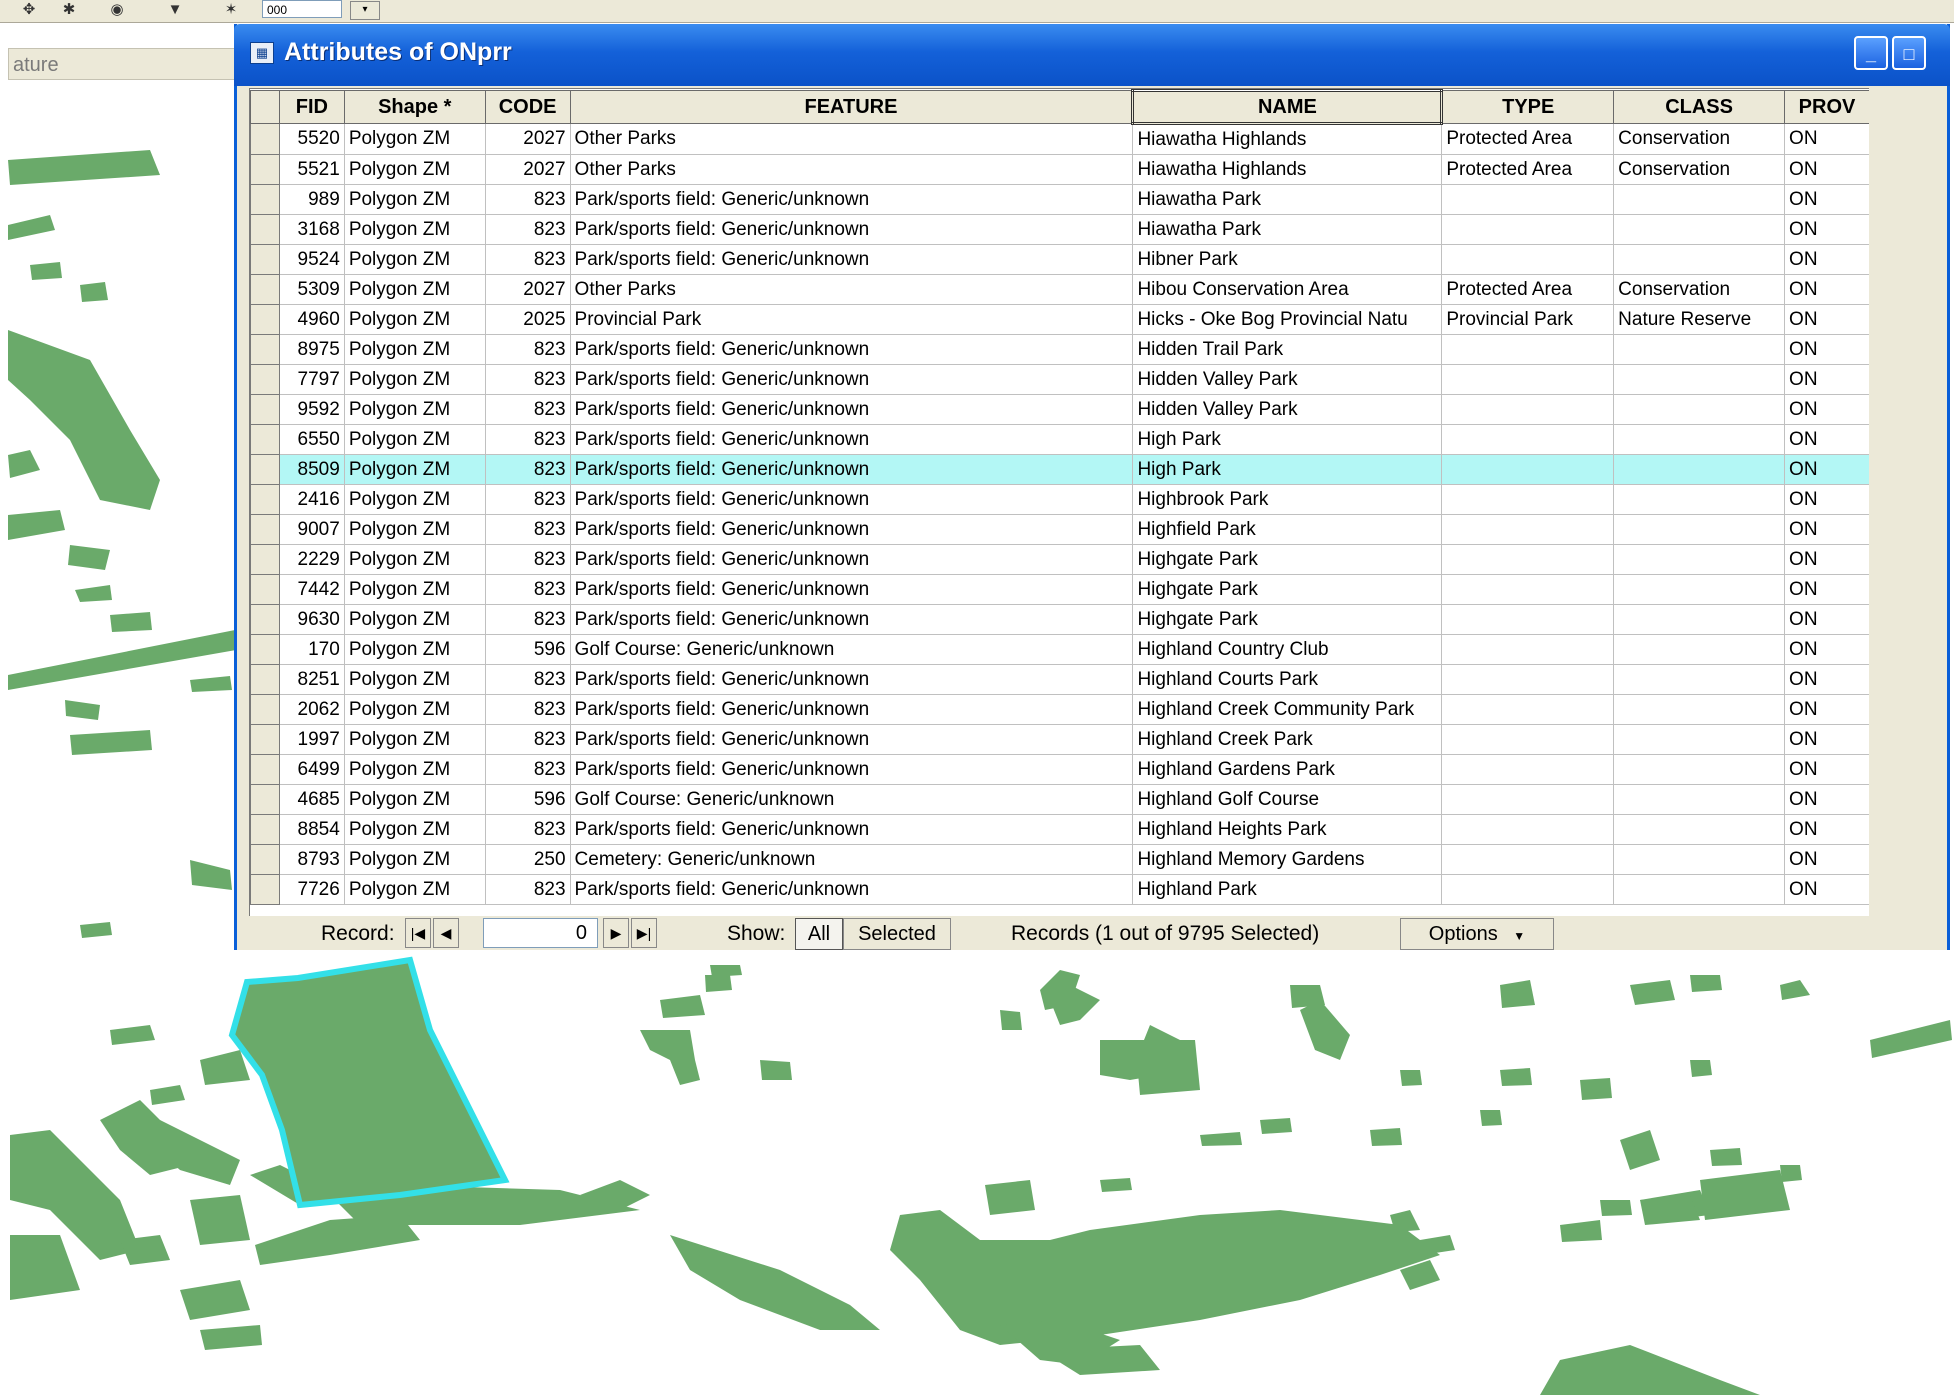 Image resolution: width=1954 pixels, height=1395 pixels. What do you see at coordinates (231, 10) in the screenshot?
I see `flash-icon: ✶` at bounding box center [231, 10].